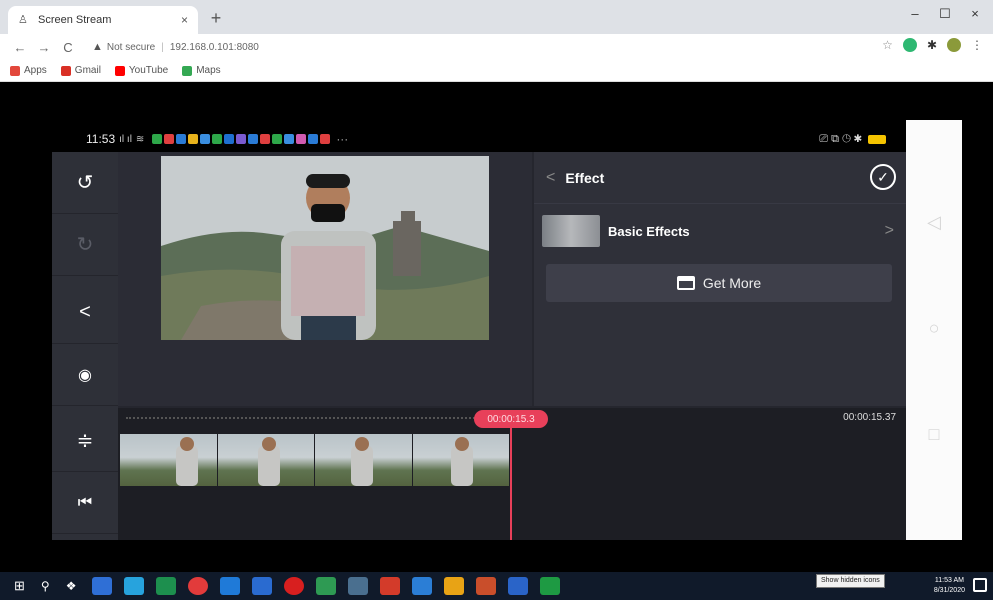 The width and height of the screenshot is (993, 600). I want to click on bookmark-maps: Maps, so click(201, 70).